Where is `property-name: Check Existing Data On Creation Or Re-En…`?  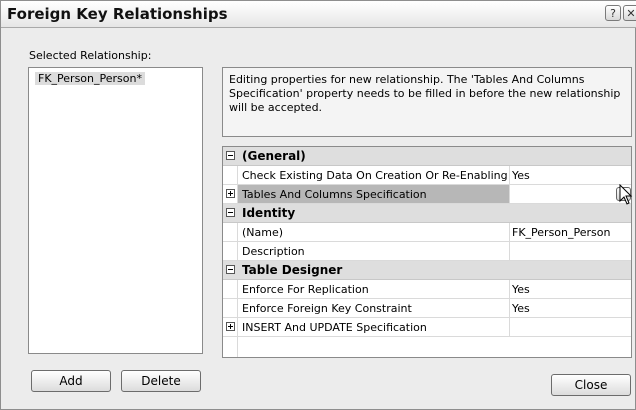 property-name: Check Existing Data On Creation Or Re-En… is located at coordinates (375, 175).